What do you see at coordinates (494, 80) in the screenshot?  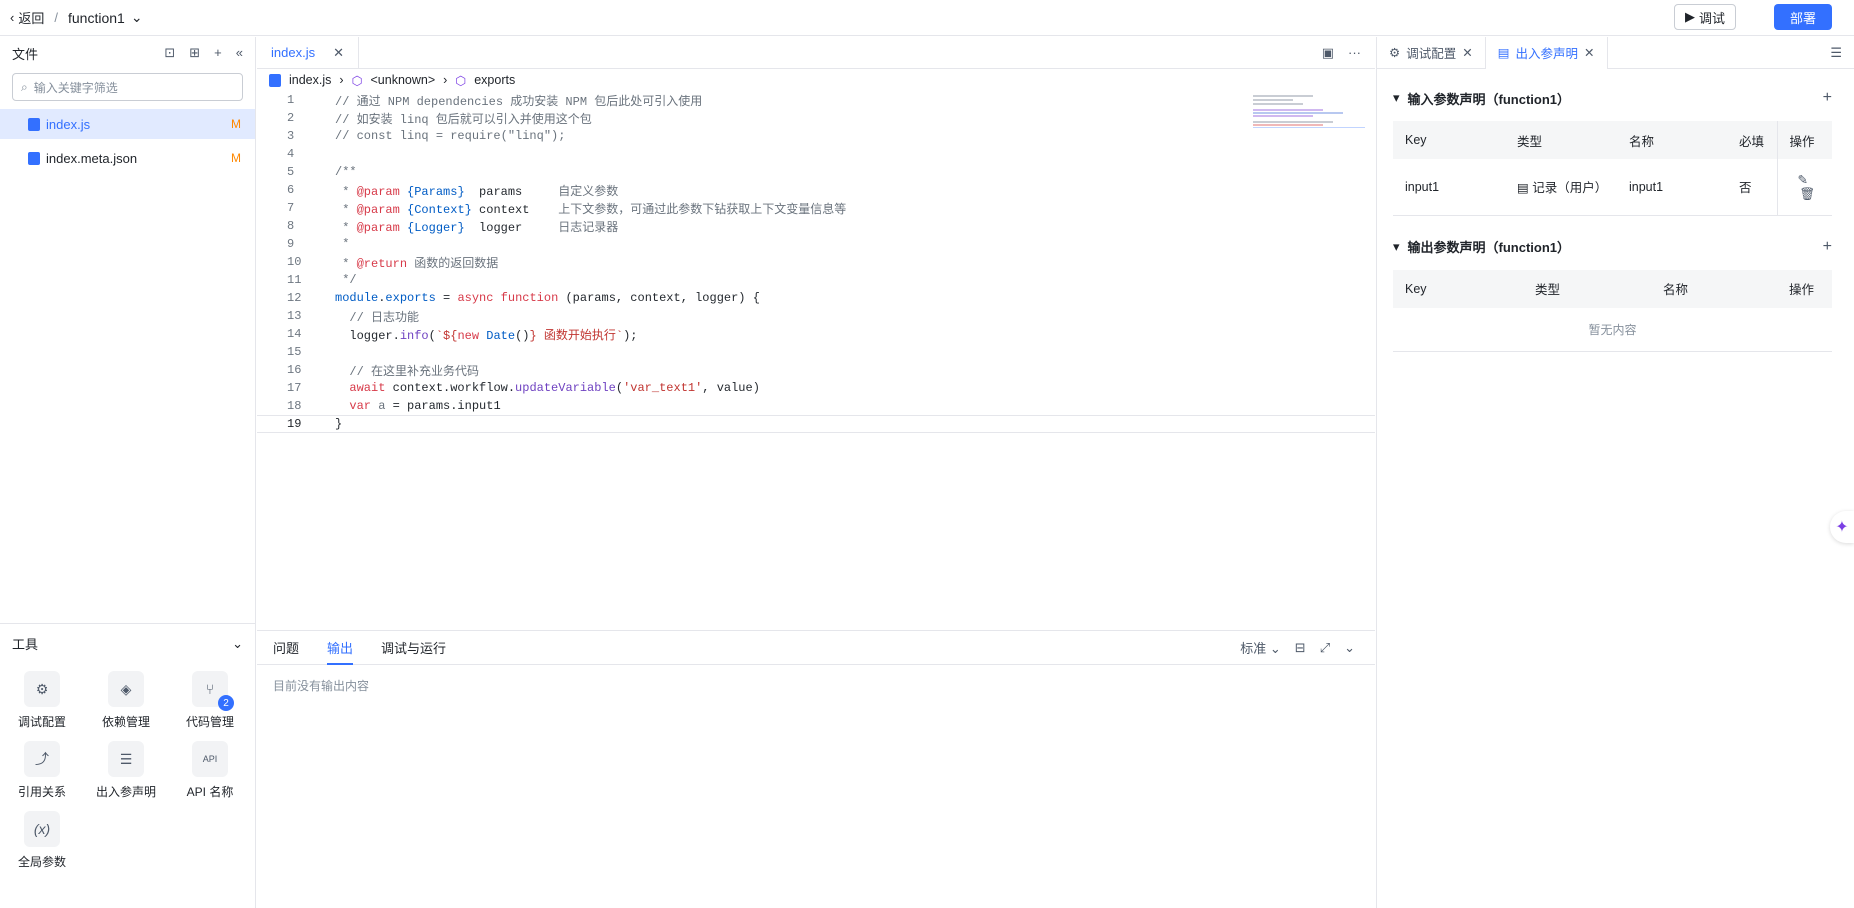 I see `breadcrumb-exports: exports` at bounding box center [494, 80].